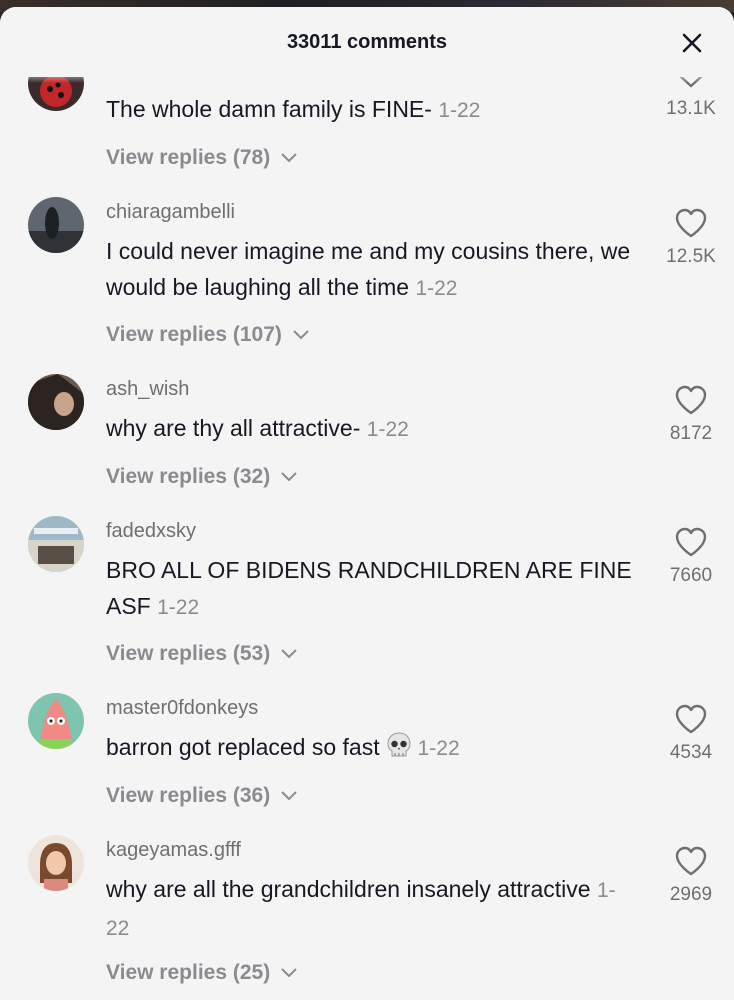  I want to click on view-replies-button: View replies (78), so click(202, 158).